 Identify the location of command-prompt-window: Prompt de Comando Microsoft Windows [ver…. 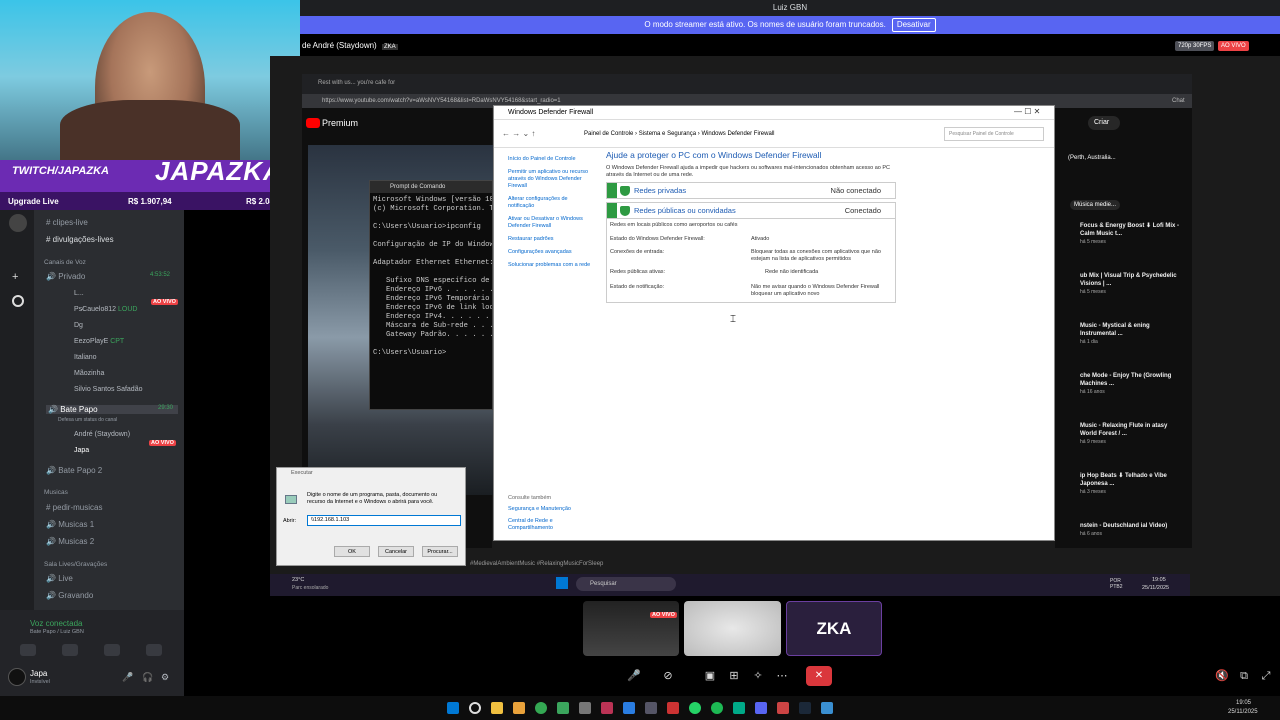
(431, 295).